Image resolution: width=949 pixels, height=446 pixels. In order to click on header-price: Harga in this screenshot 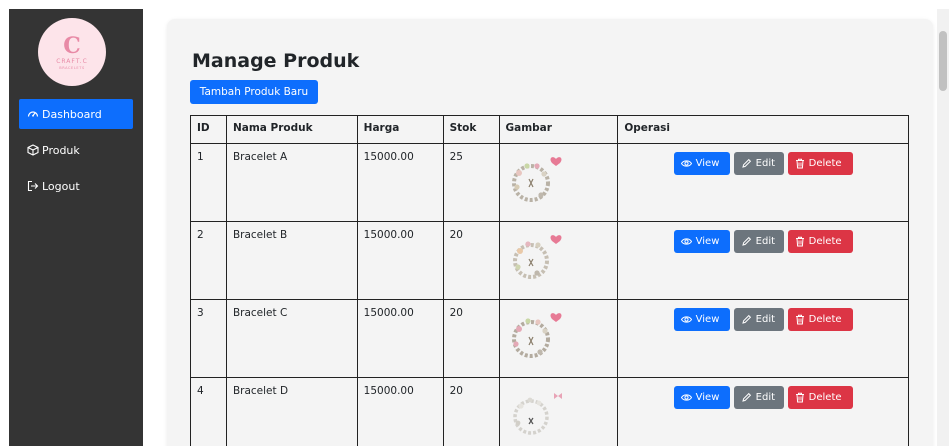, I will do `click(400, 129)`.